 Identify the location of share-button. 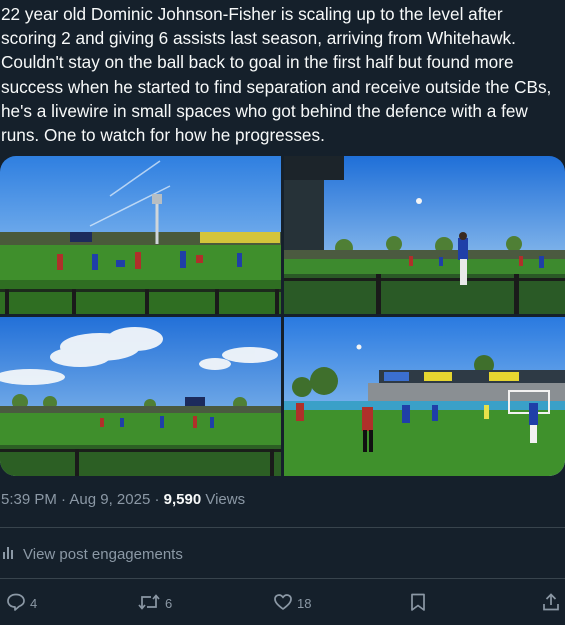
(551, 603).